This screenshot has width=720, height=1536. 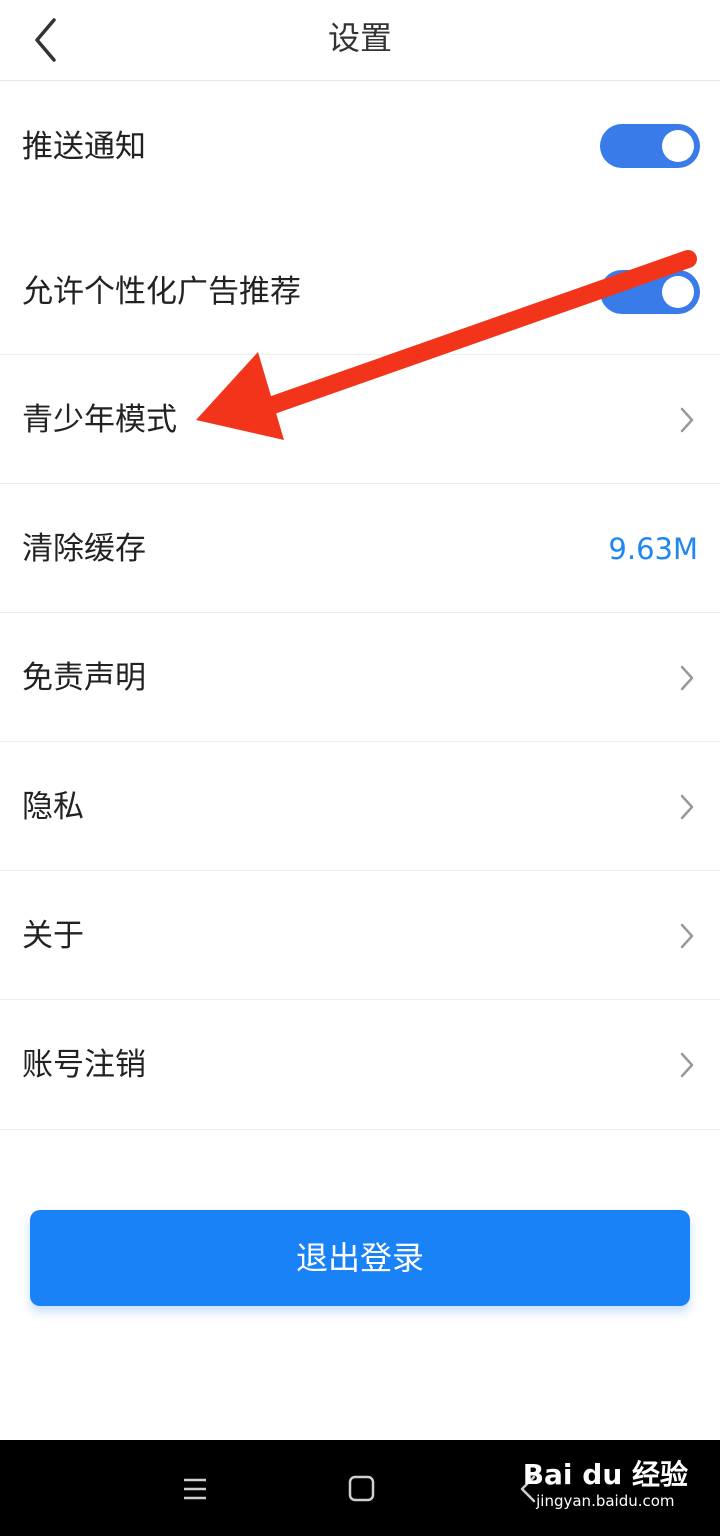 What do you see at coordinates (360, 1065) in the screenshot?
I see `settings-row-account: 账号注销` at bounding box center [360, 1065].